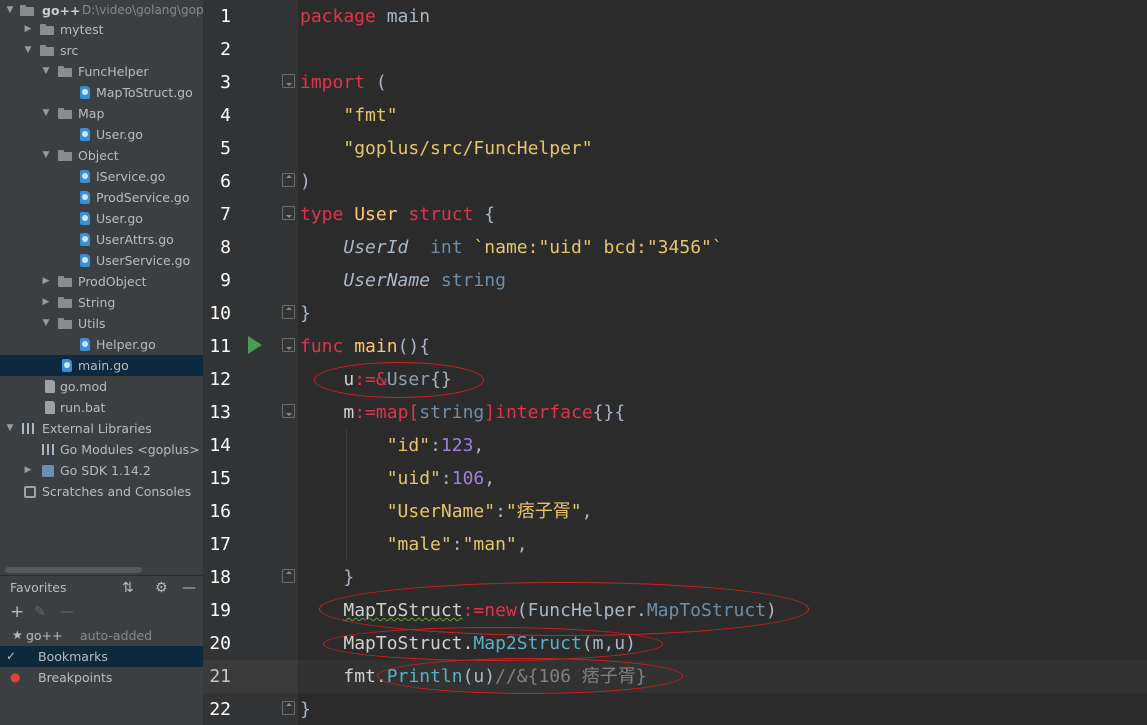 The height and width of the screenshot is (725, 1147). I want to click on remove-icon: —, so click(67, 612).